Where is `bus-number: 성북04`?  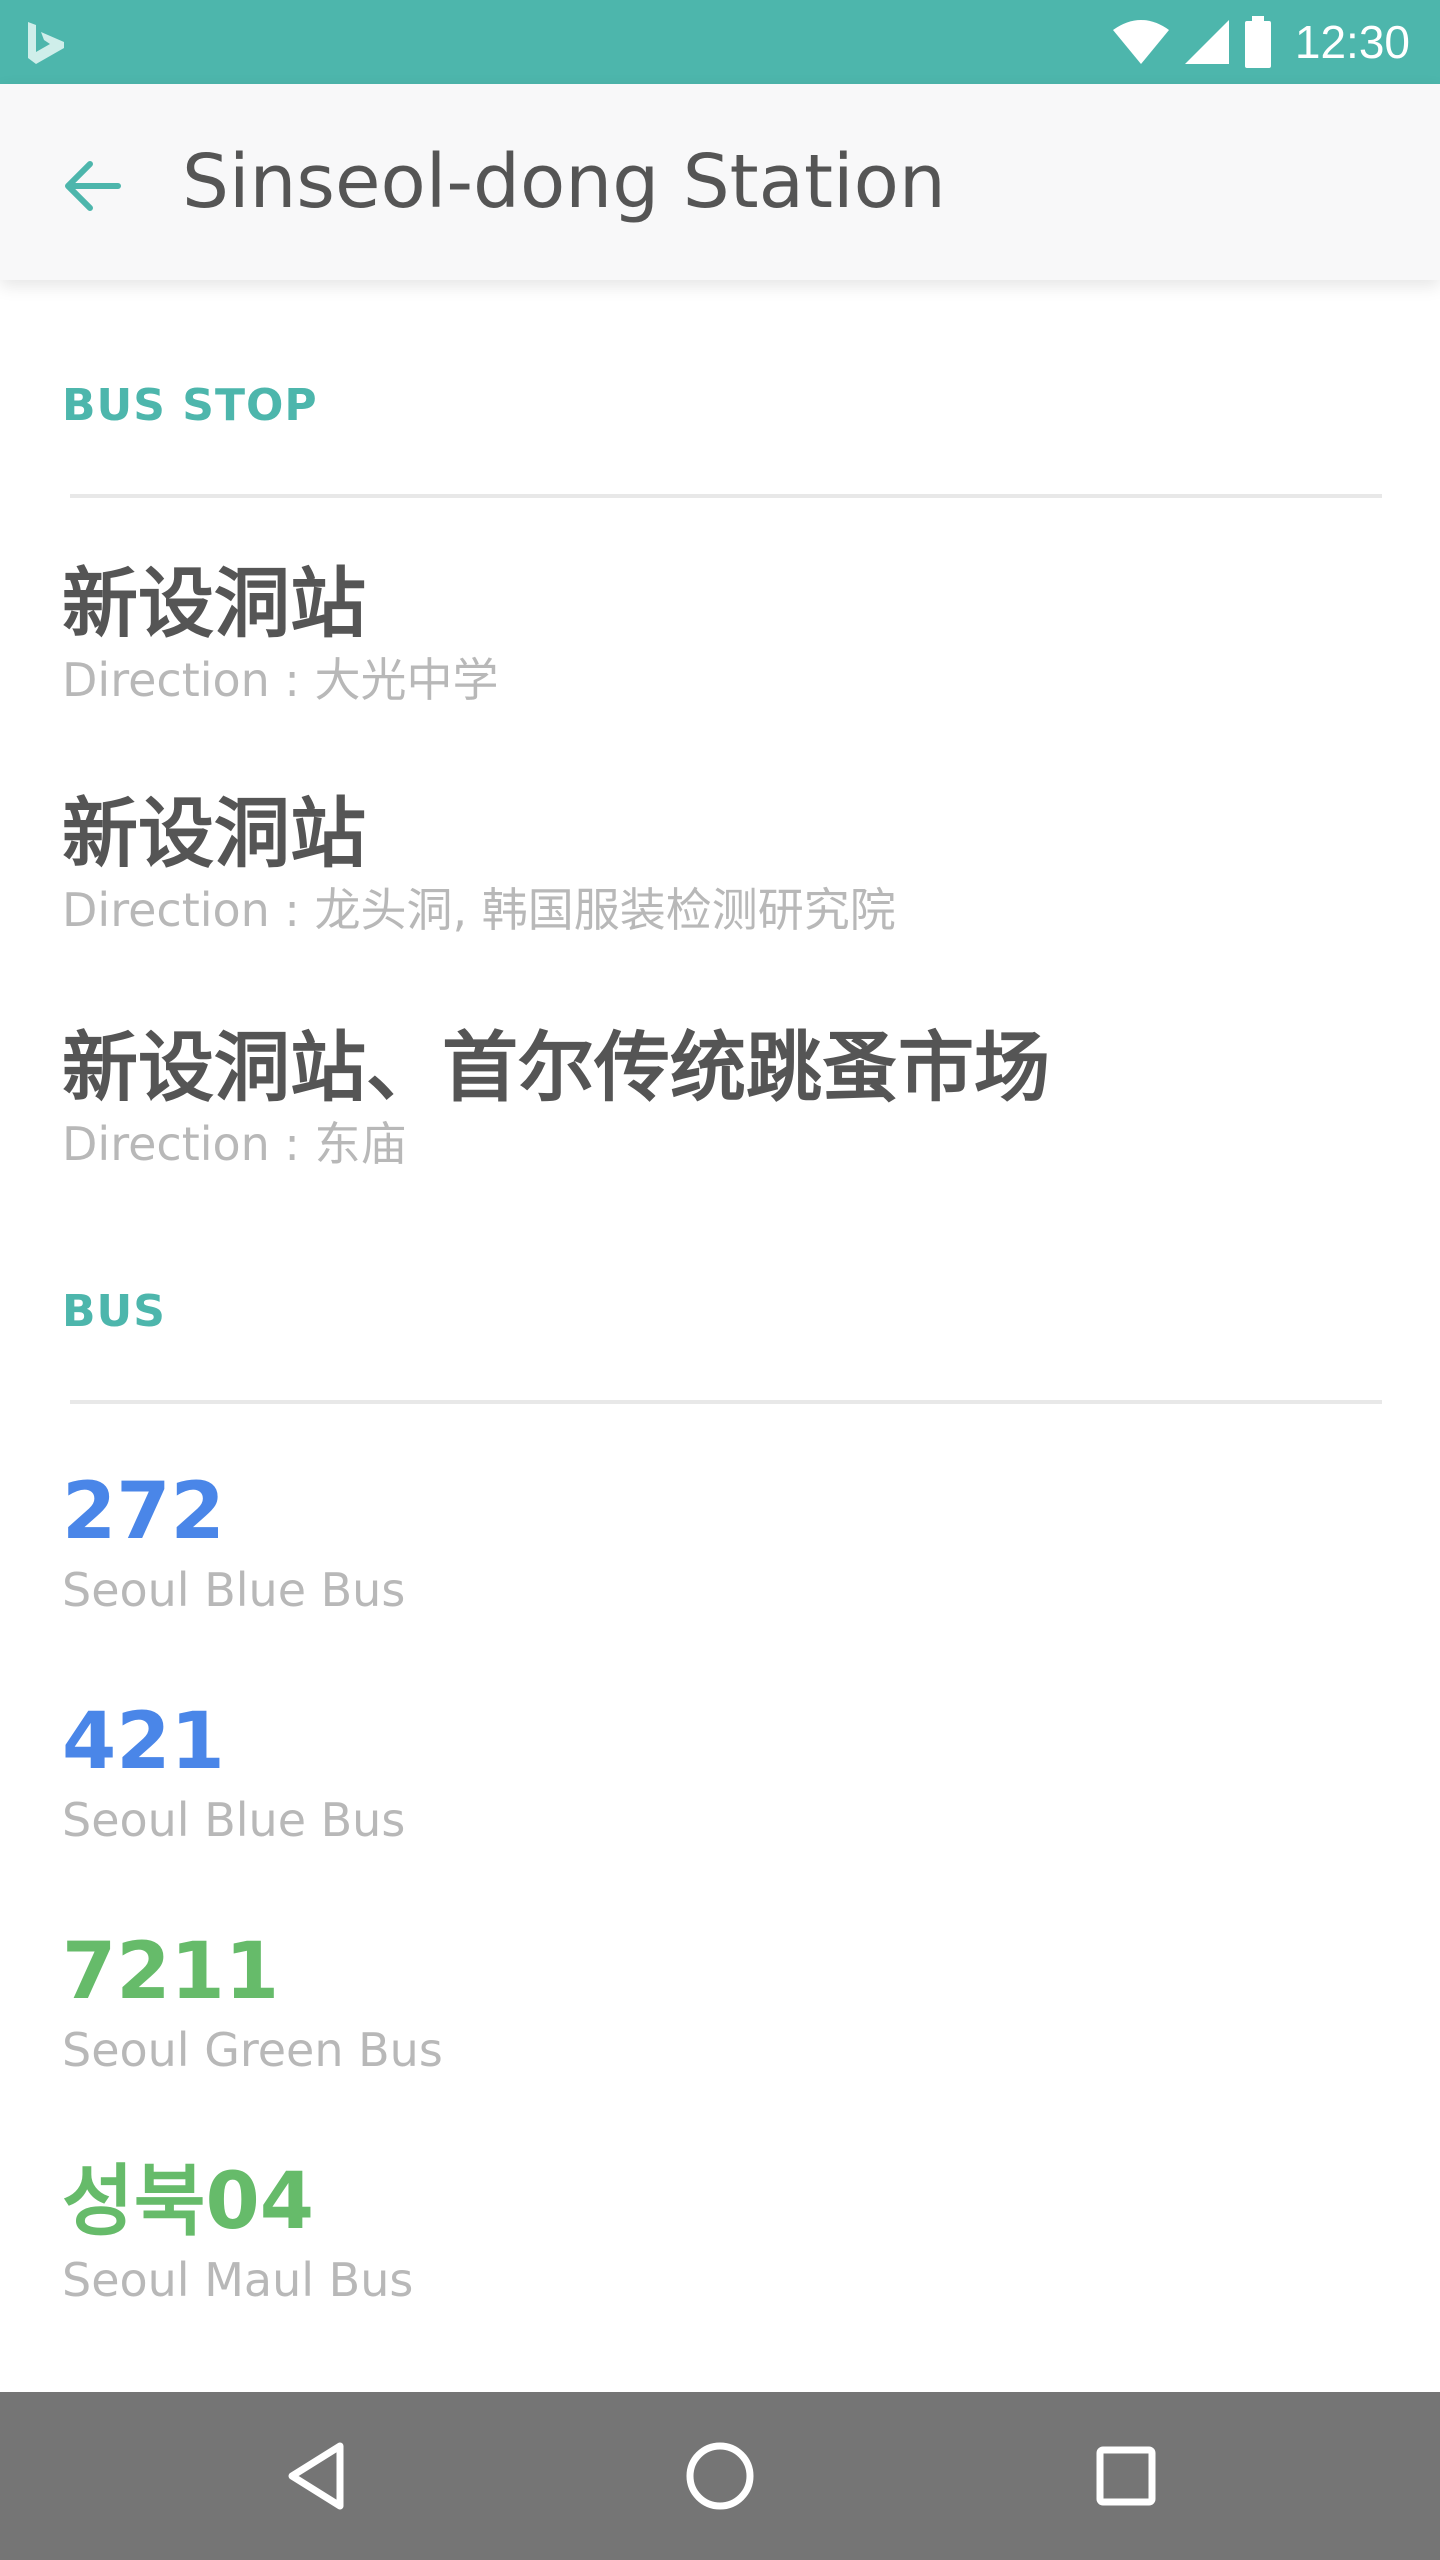
bus-number: 성북04 is located at coordinates (188, 2202).